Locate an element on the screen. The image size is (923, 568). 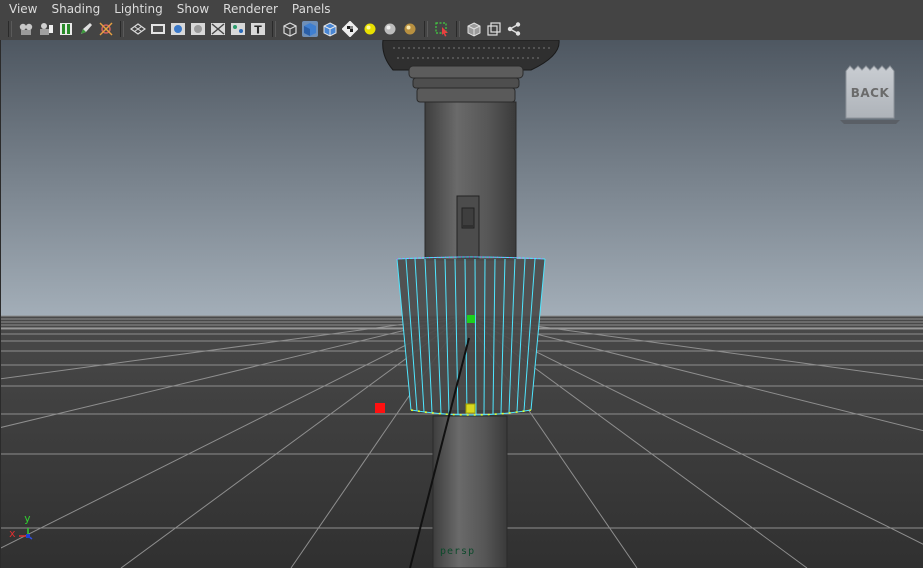
menu-show: Show is located at coordinates (193, 9).